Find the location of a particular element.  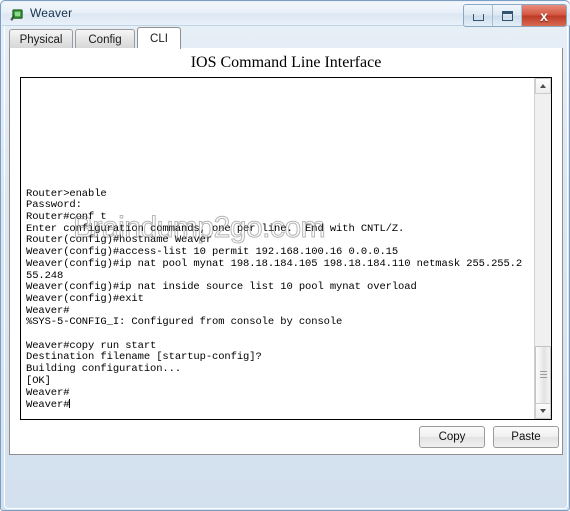

scroll-down-button is located at coordinates (543, 411).